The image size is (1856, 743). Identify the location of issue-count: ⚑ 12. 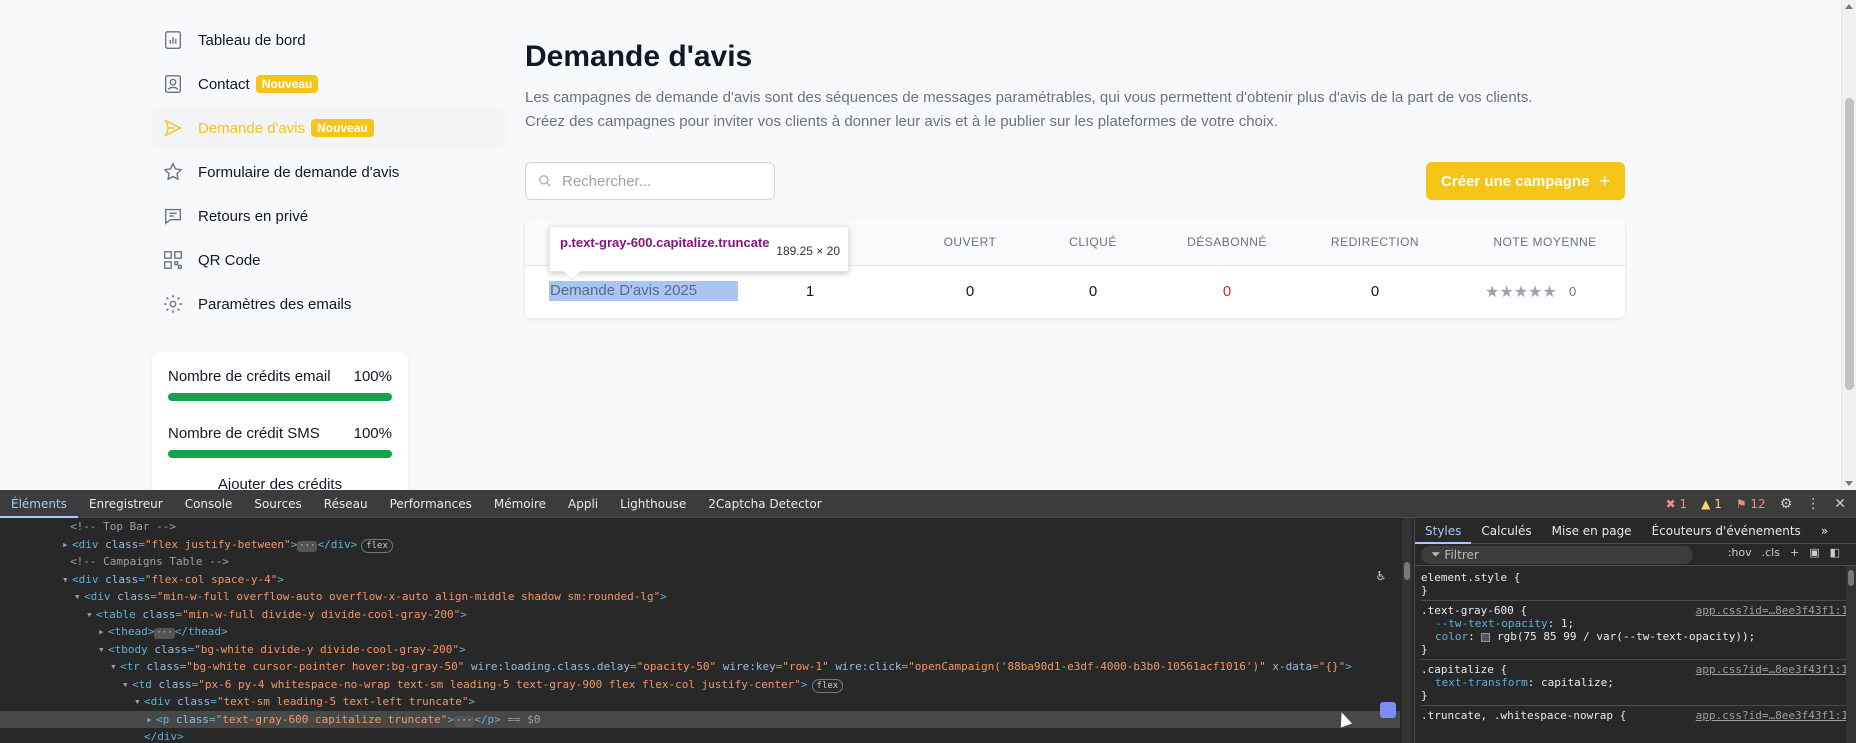
(1751, 504).